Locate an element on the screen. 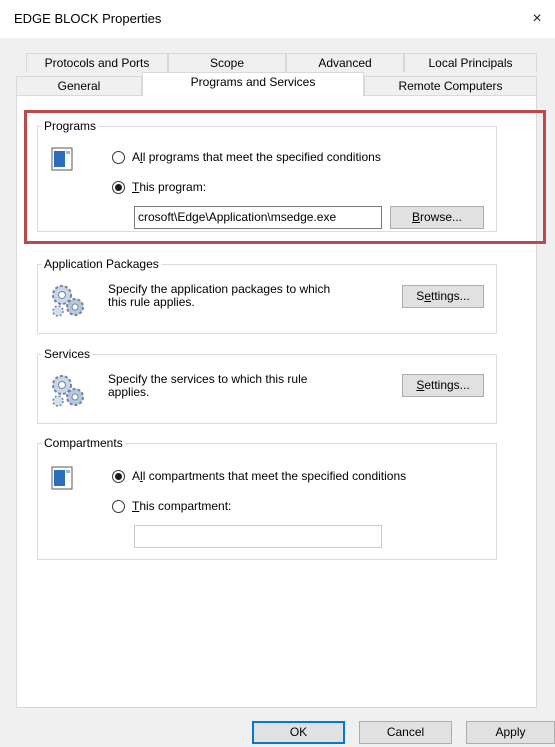 The image size is (555, 747). compartment-field is located at coordinates (258, 536).